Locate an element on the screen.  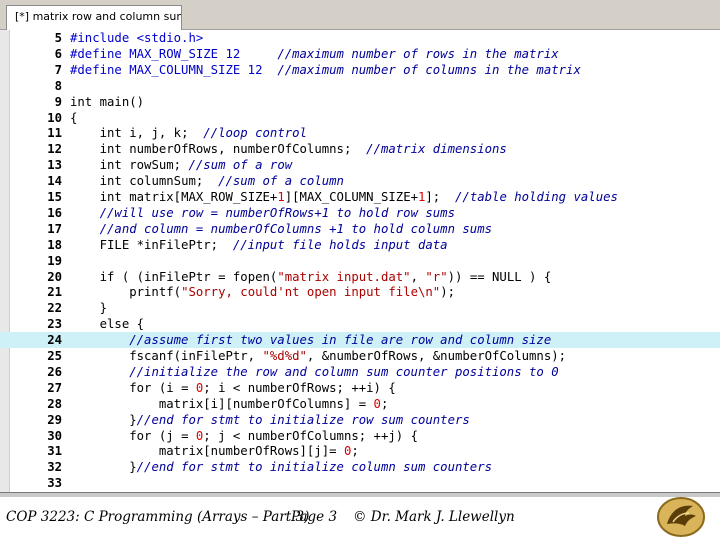
code-line: 22 } is located at coordinates (360, 308).